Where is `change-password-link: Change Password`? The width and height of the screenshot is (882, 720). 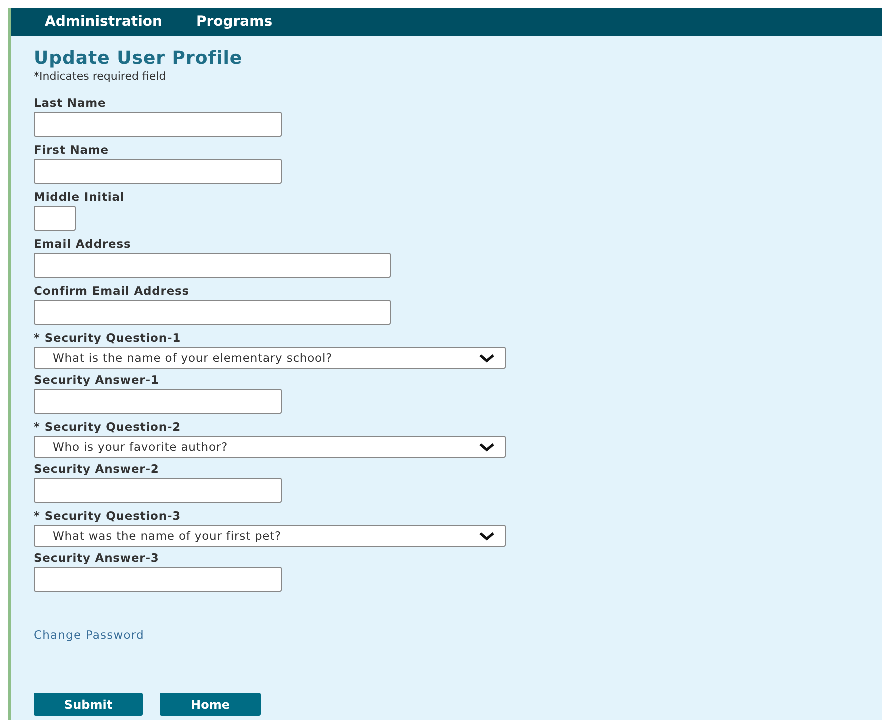 change-password-link: Change Password is located at coordinates (89, 635).